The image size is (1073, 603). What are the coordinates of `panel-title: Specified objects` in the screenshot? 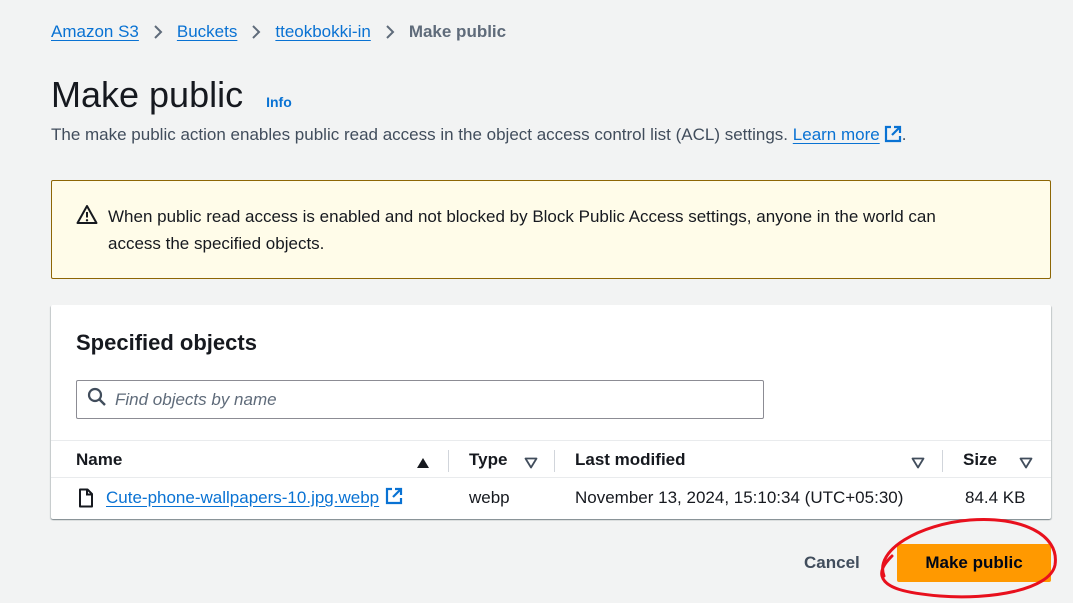 It's located at (166, 342).